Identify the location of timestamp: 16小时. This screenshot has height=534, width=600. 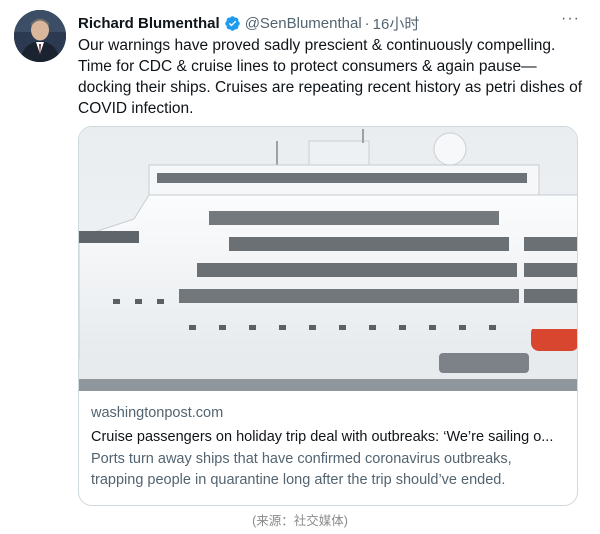
(396, 23).